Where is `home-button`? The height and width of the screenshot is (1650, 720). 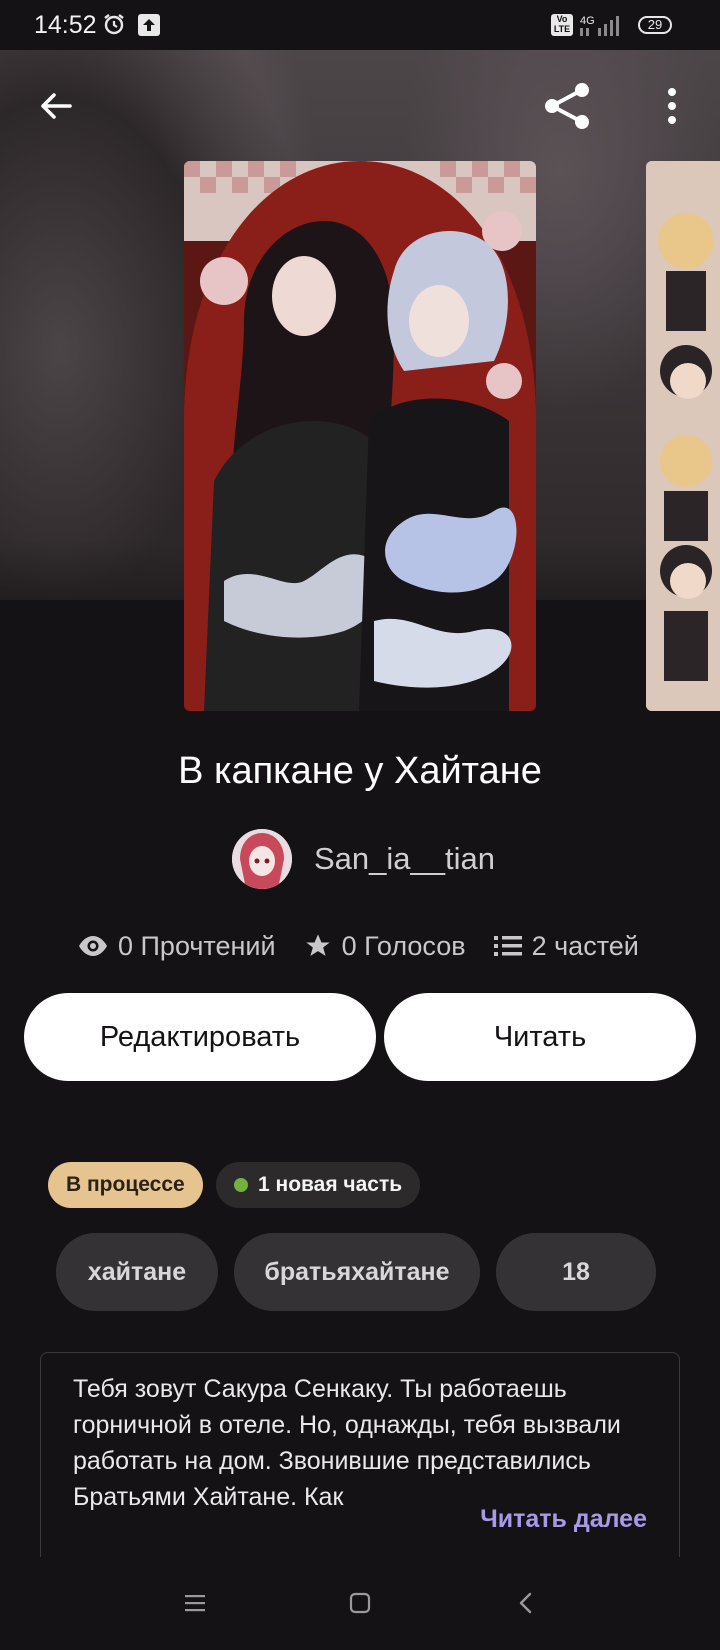 home-button is located at coordinates (360, 1603).